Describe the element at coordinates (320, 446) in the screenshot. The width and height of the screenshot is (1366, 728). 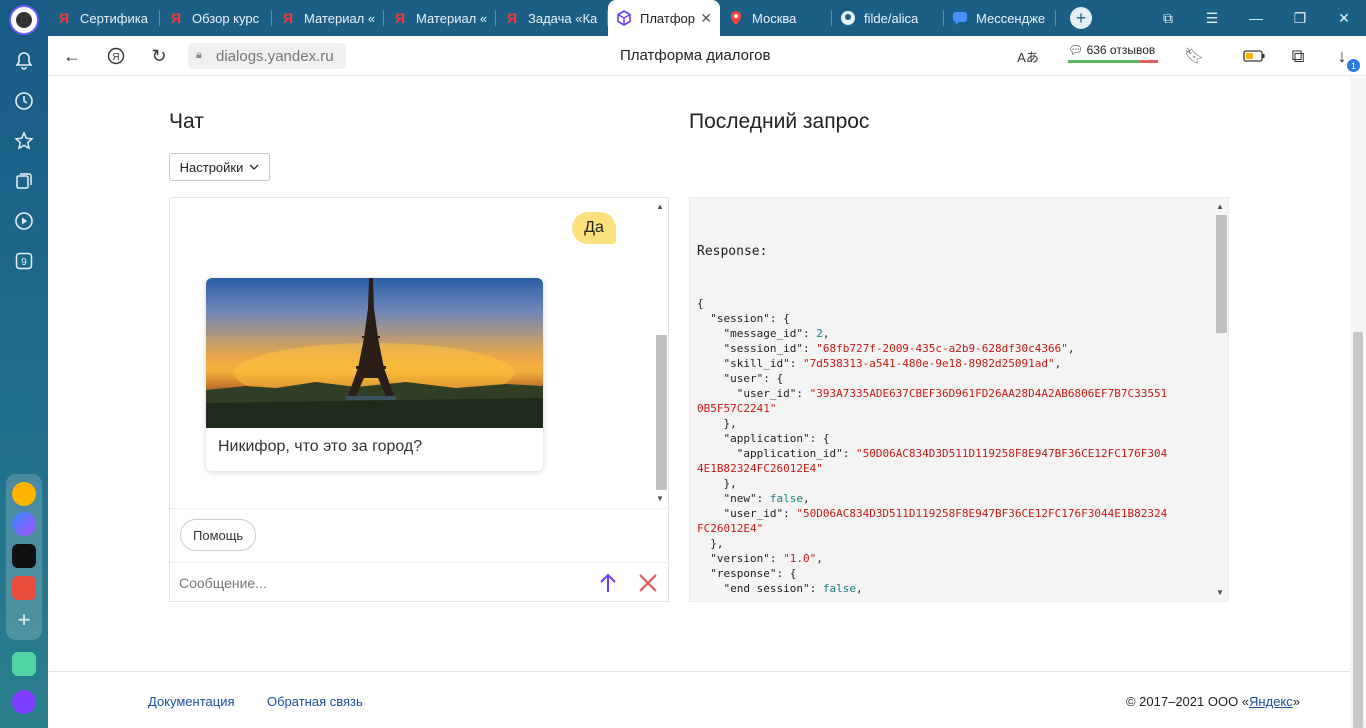
I see `bot-card-text: Никифор, что это за город?` at that location.